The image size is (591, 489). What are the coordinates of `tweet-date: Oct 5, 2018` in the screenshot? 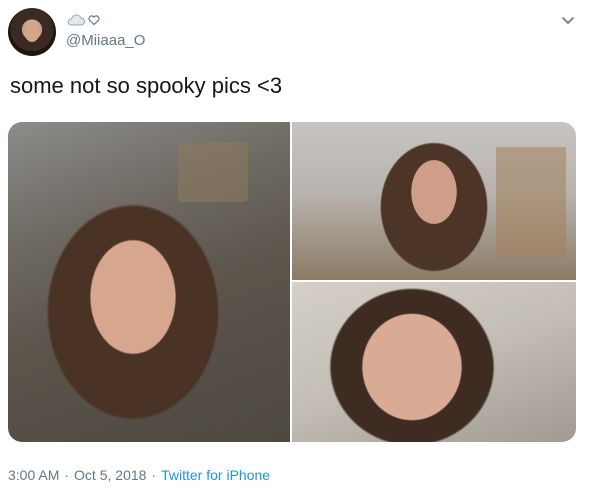 It's located at (110, 475).